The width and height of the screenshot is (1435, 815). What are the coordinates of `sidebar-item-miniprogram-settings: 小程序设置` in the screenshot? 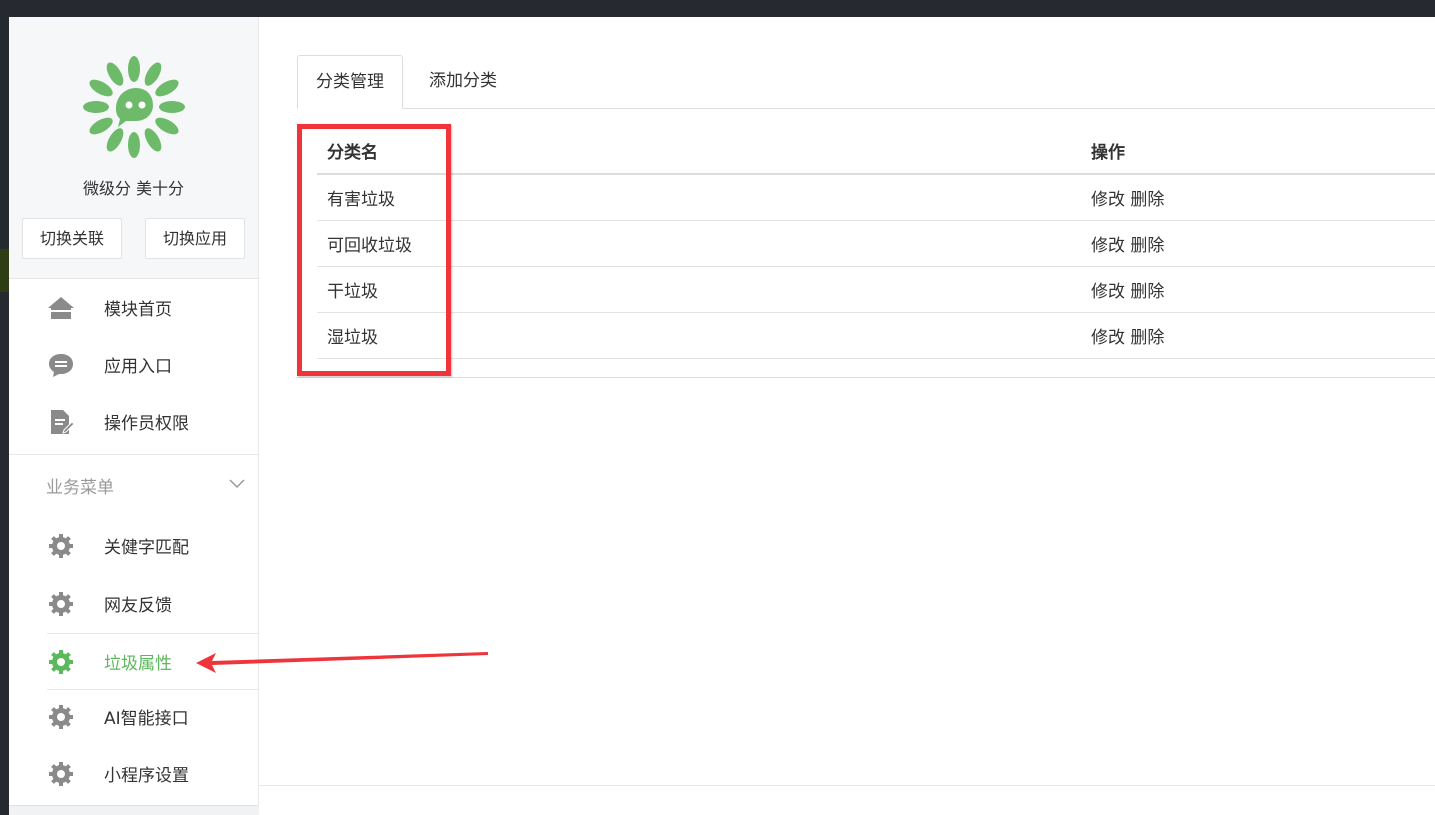 It's located at (133, 773).